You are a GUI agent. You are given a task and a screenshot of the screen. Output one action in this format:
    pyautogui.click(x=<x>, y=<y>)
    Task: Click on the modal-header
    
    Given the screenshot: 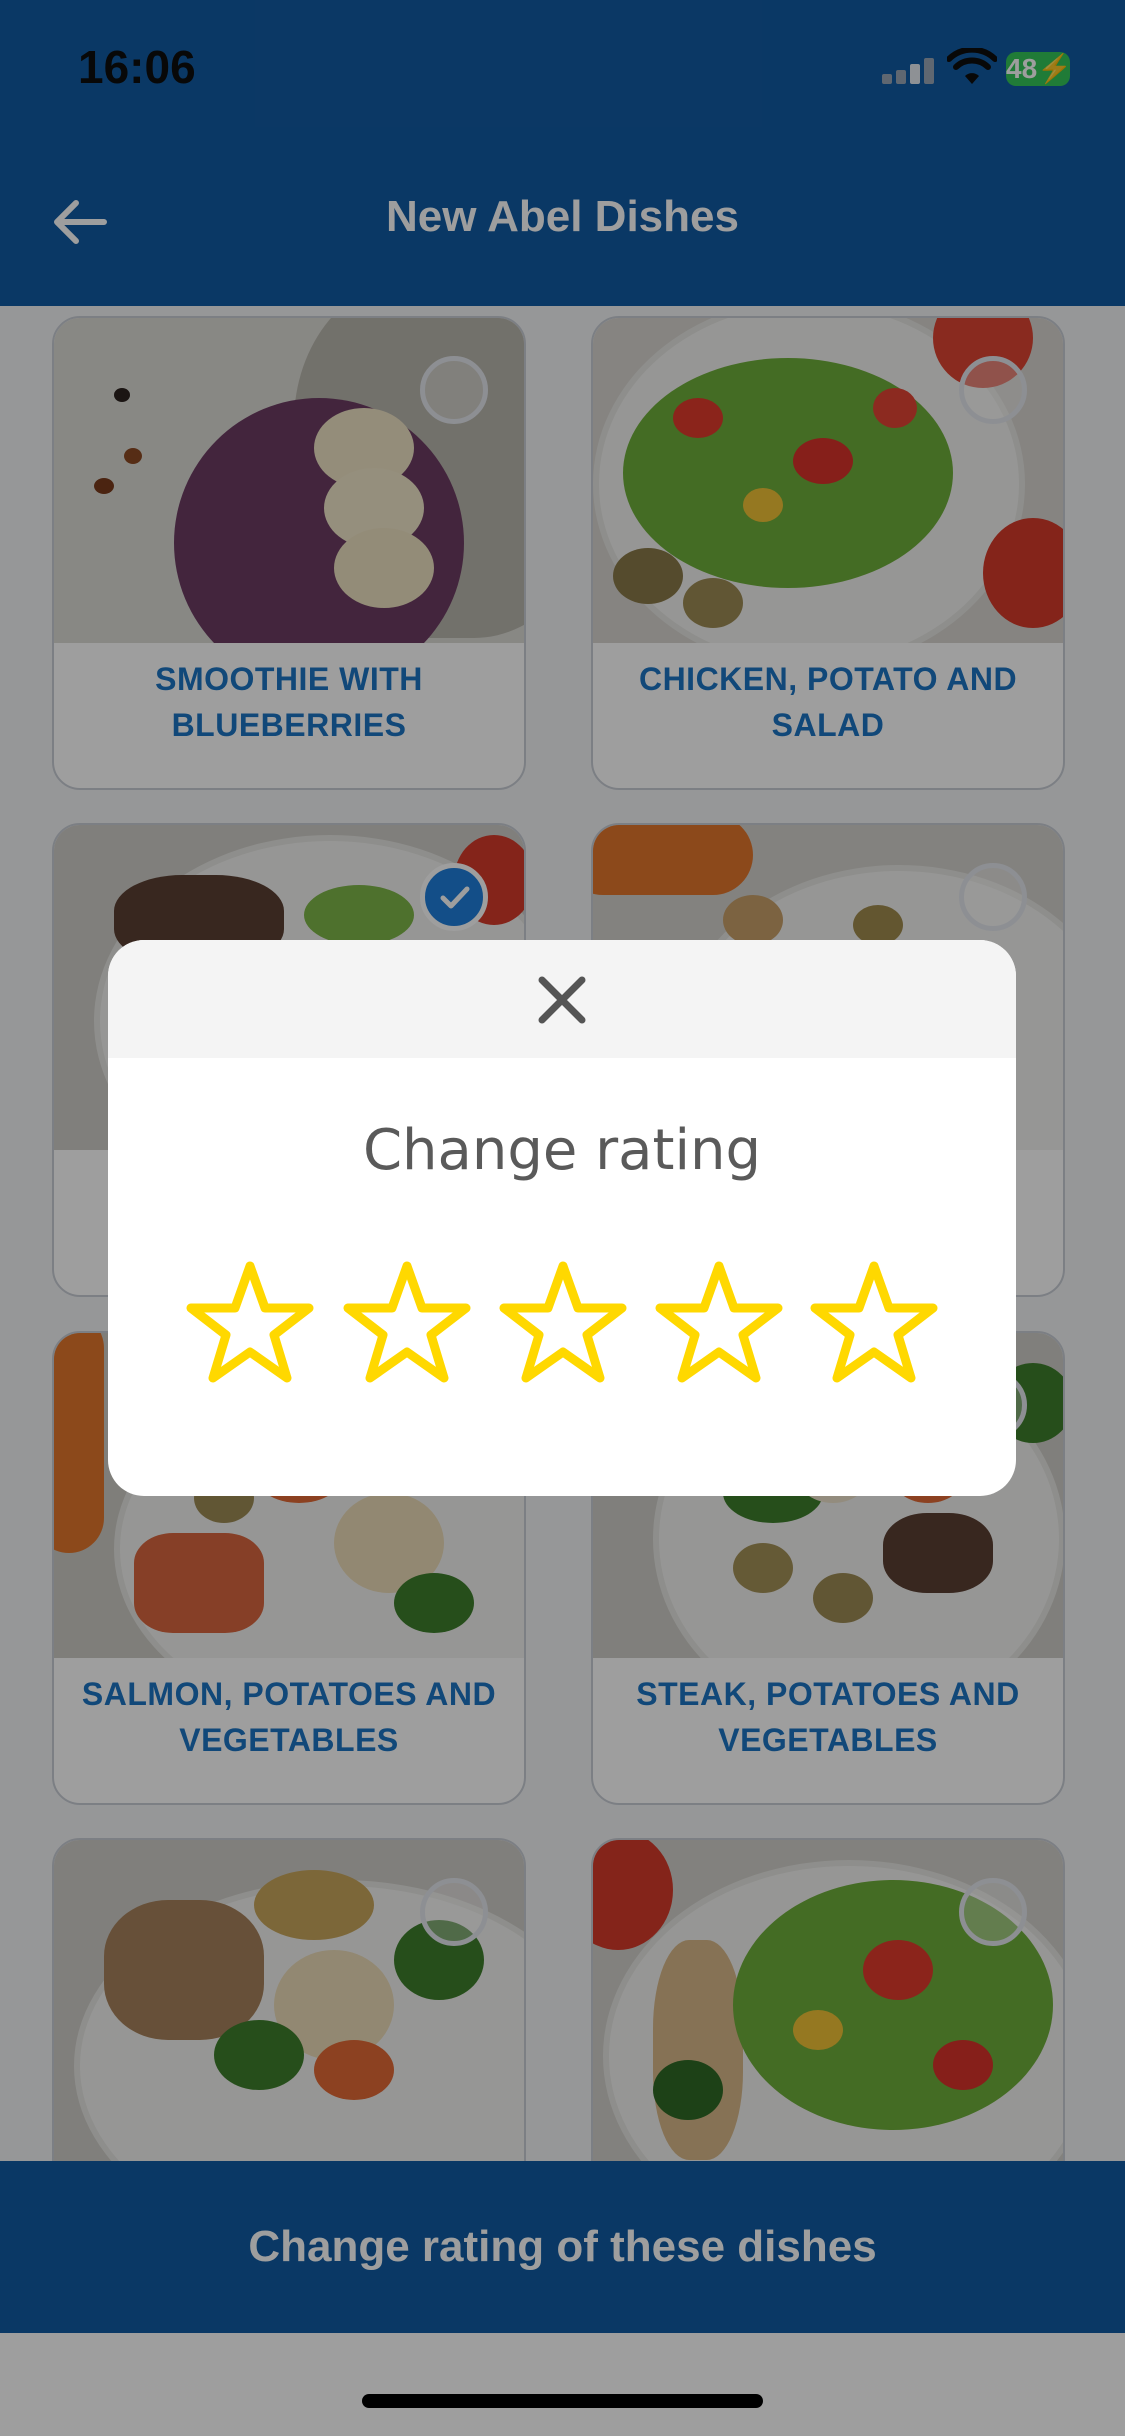 What is the action you would take?
    pyautogui.click(x=562, y=999)
    